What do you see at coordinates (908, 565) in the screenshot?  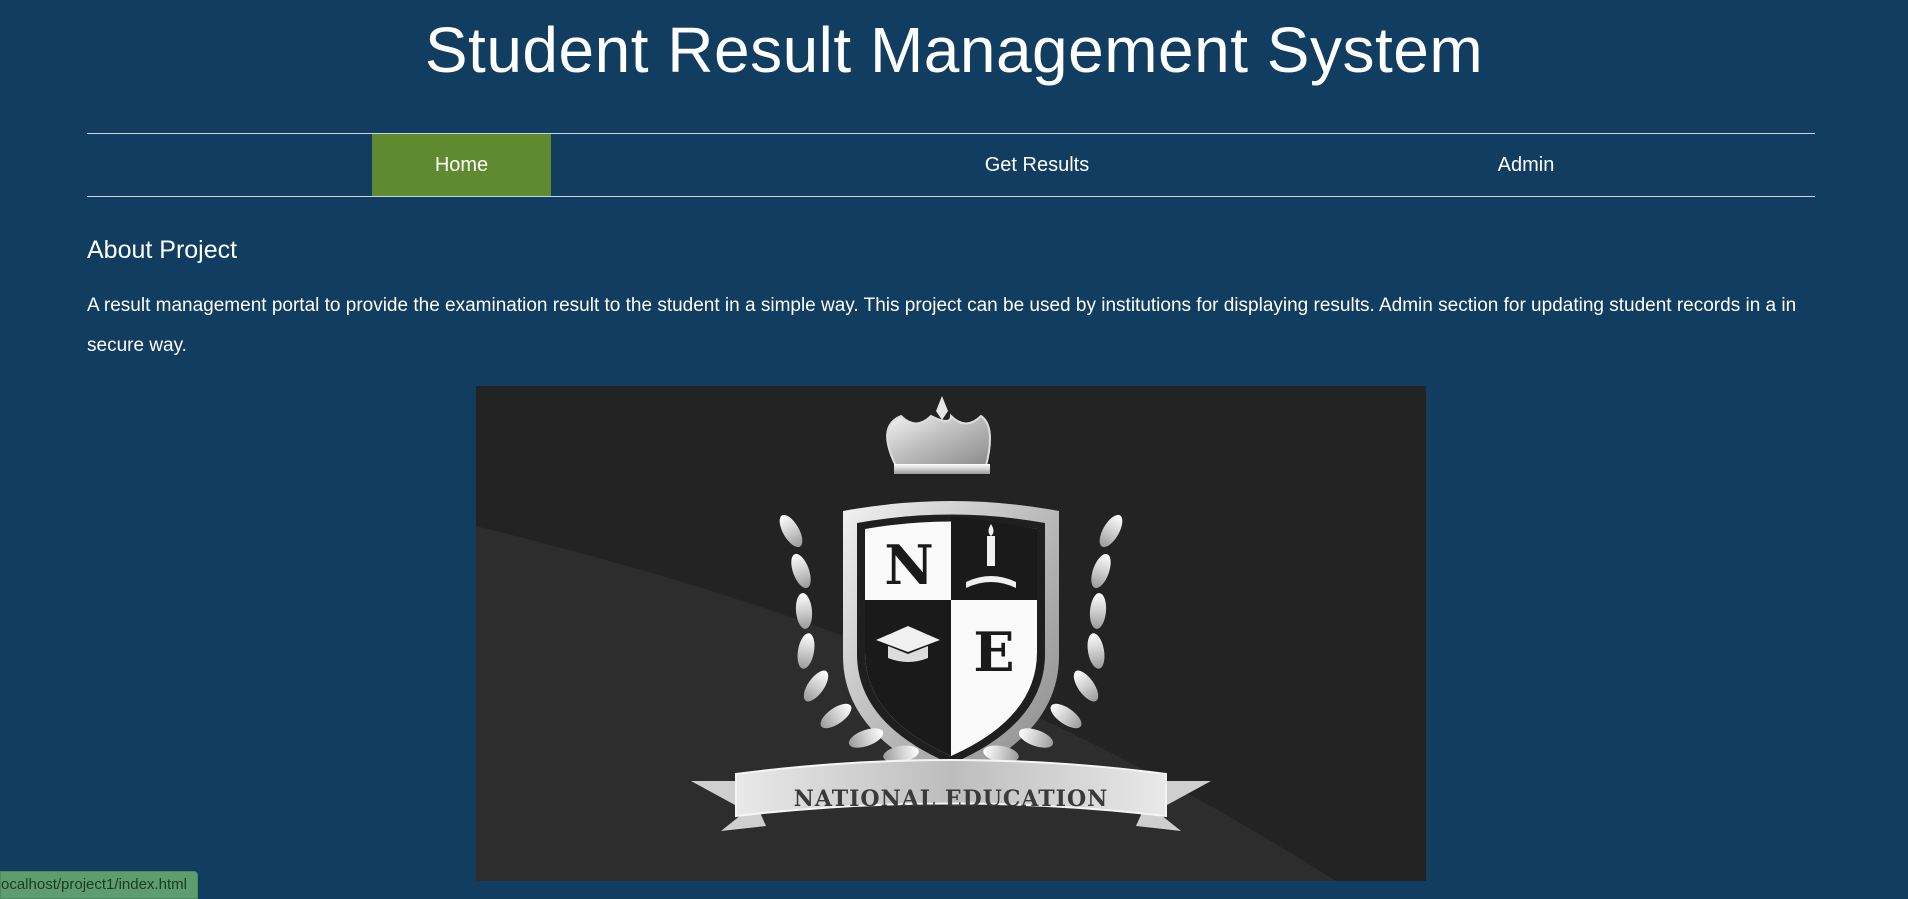 I see `logo-letter-n: N` at bounding box center [908, 565].